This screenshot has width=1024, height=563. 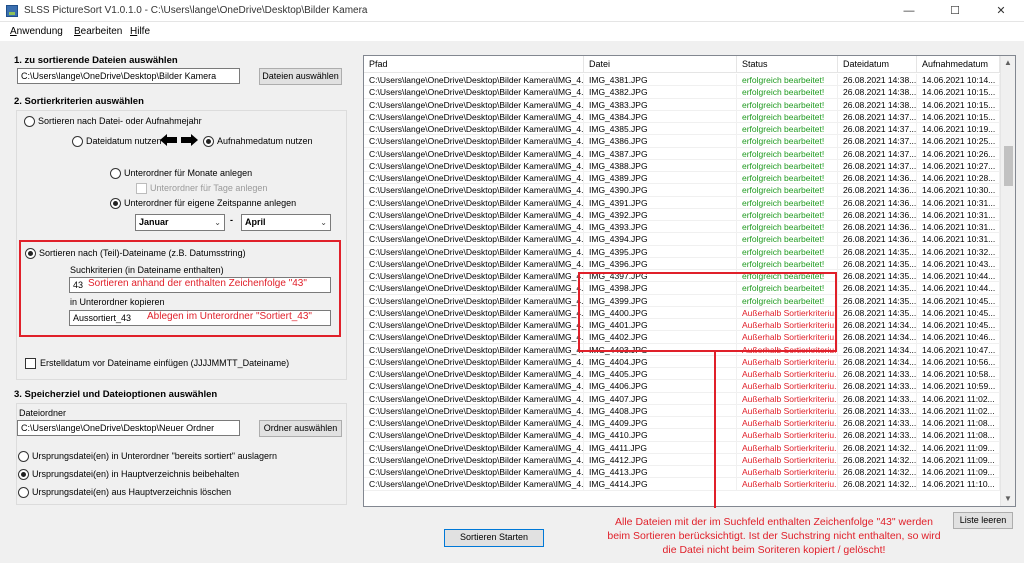 I want to click on clear-list-button: Liste leeren, so click(x=983, y=520).